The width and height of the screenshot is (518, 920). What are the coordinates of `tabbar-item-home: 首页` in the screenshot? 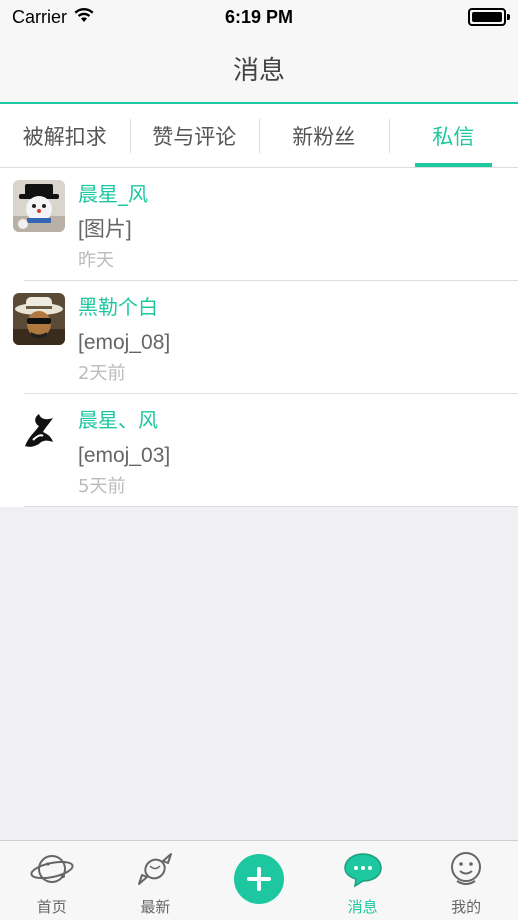 It's located at (52, 880).